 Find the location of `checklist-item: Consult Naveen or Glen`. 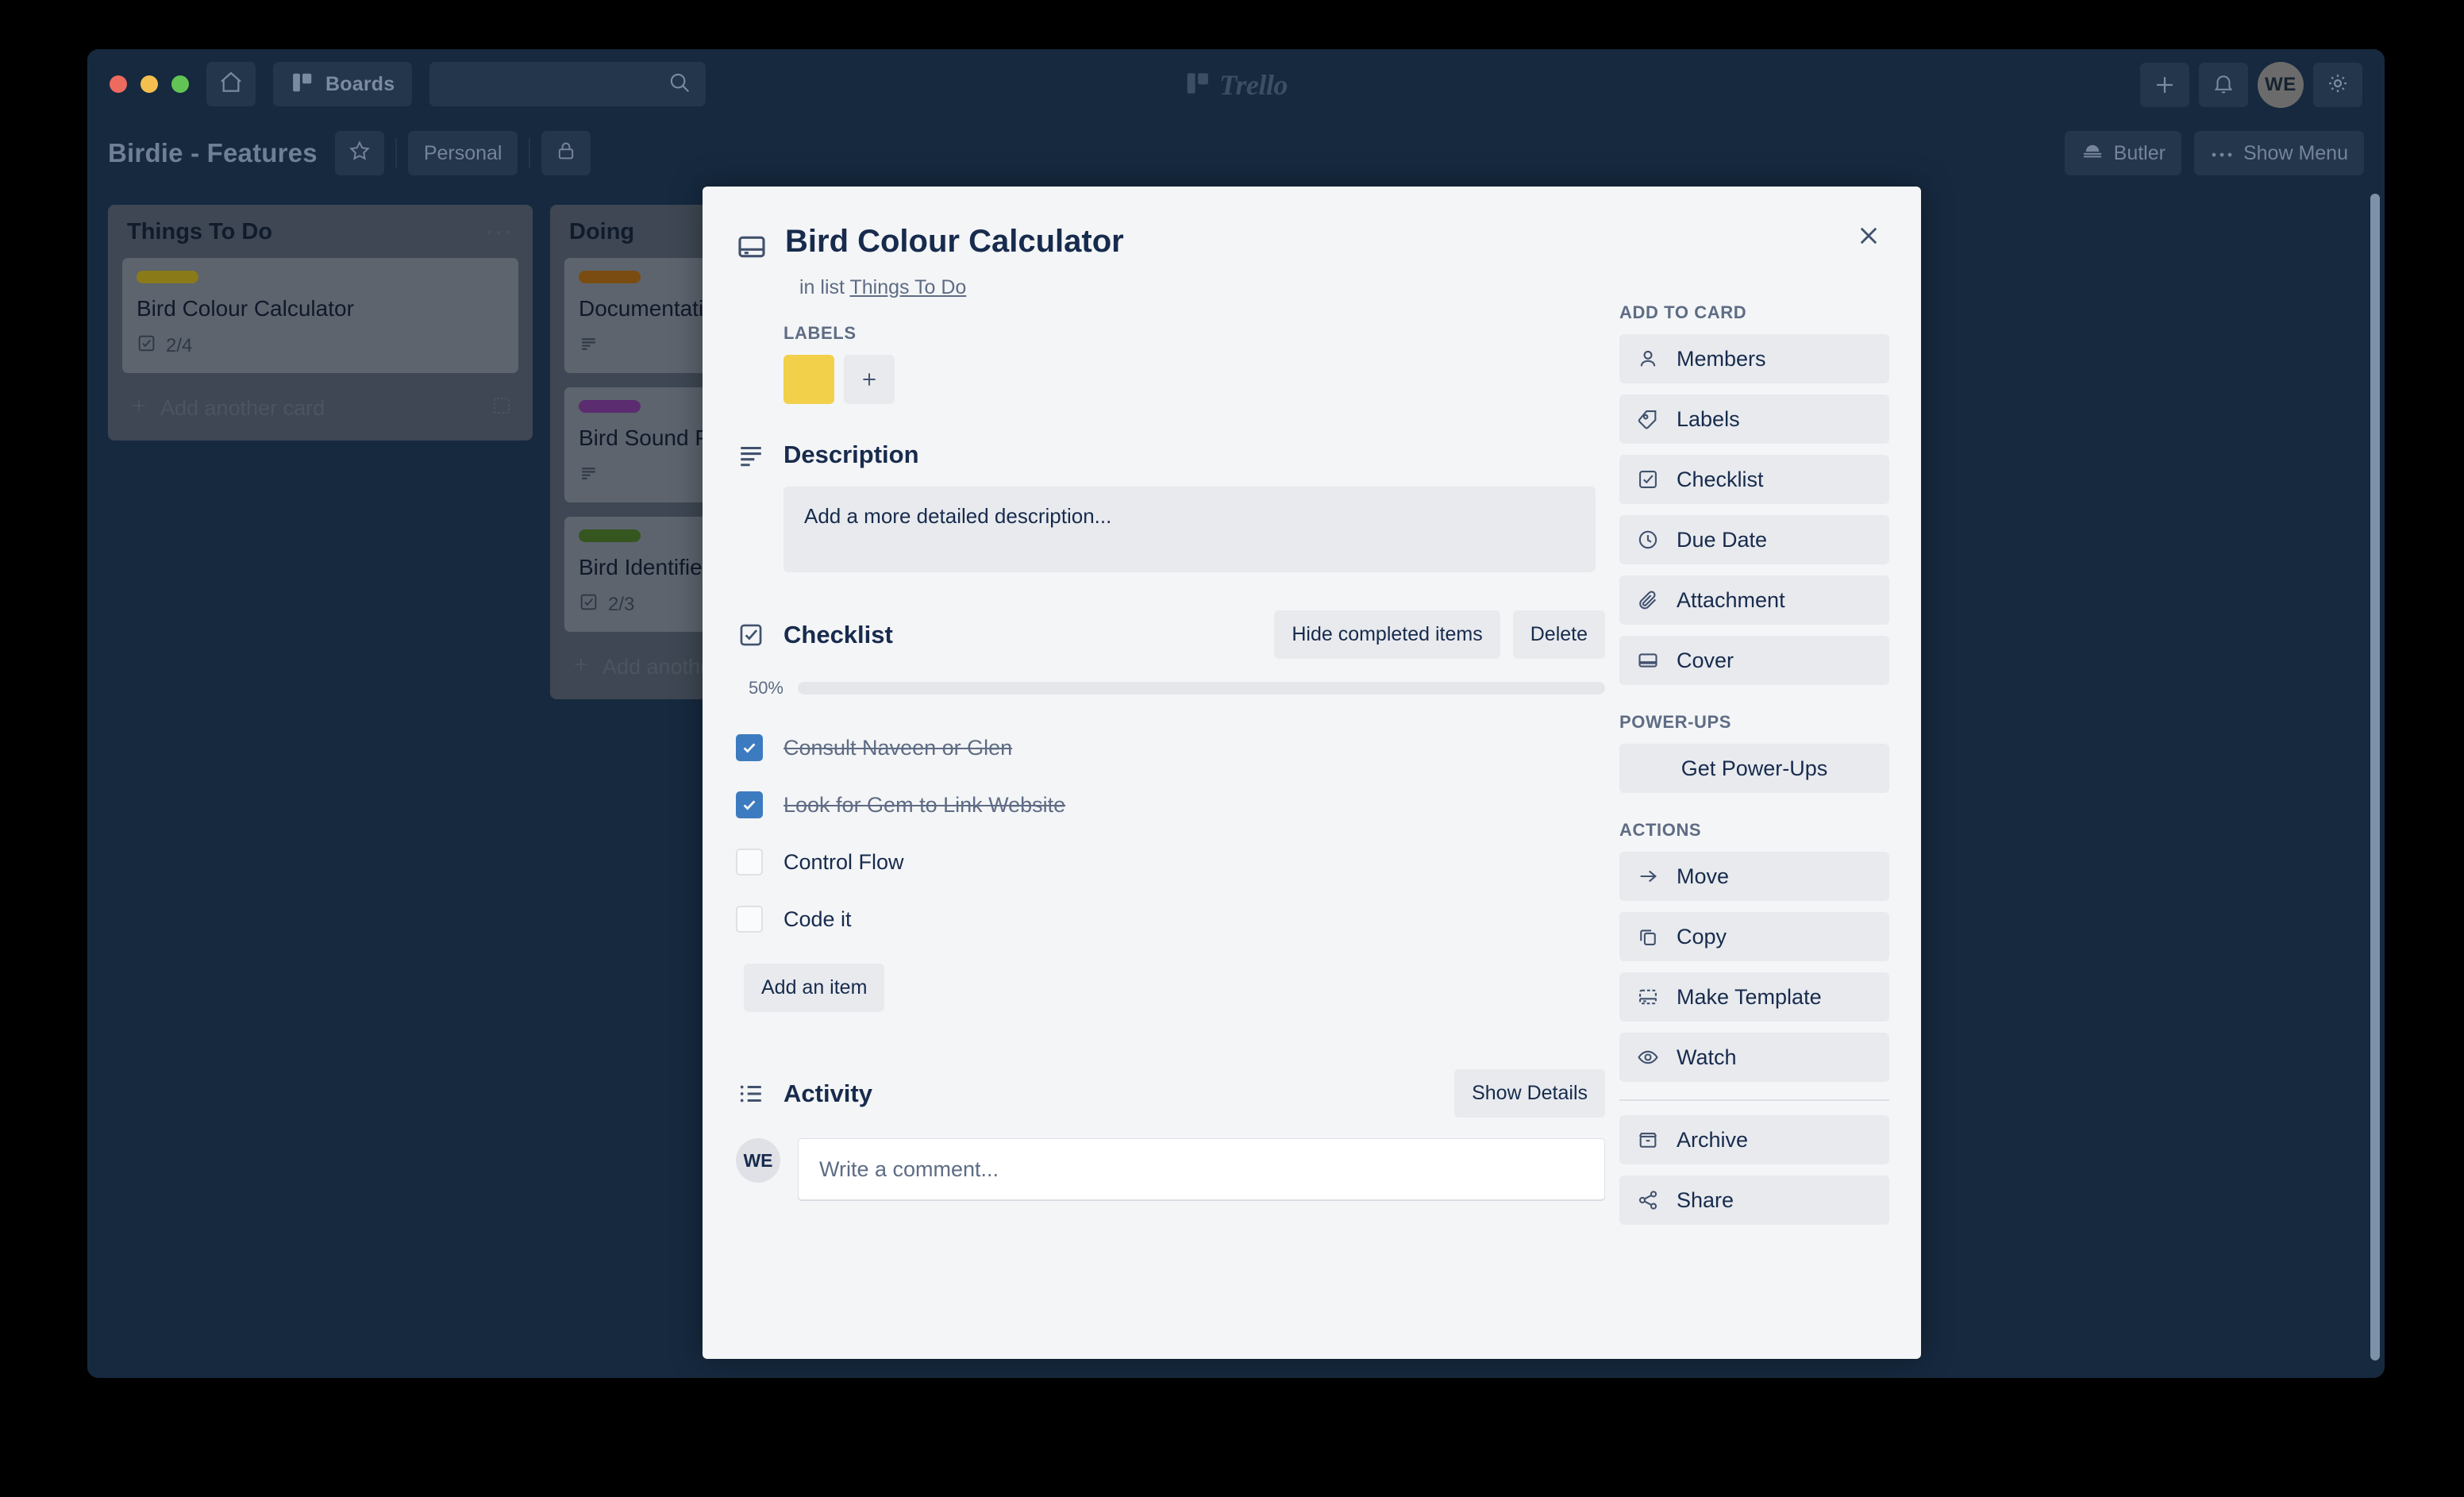

checklist-item: Consult Naveen or Glen is located at coordinates (1170, 747).